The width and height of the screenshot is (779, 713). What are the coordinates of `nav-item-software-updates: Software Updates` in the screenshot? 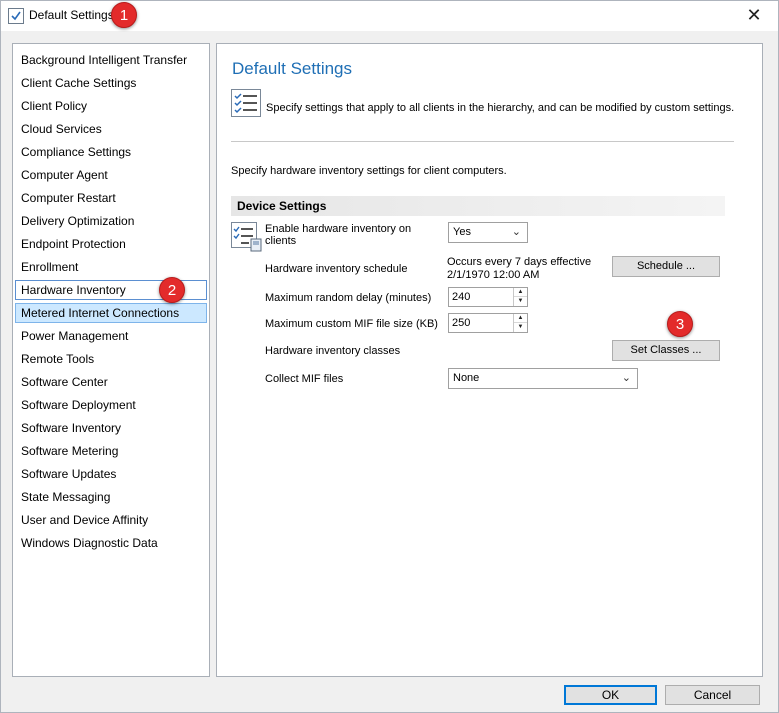 It's located at (111, 474).